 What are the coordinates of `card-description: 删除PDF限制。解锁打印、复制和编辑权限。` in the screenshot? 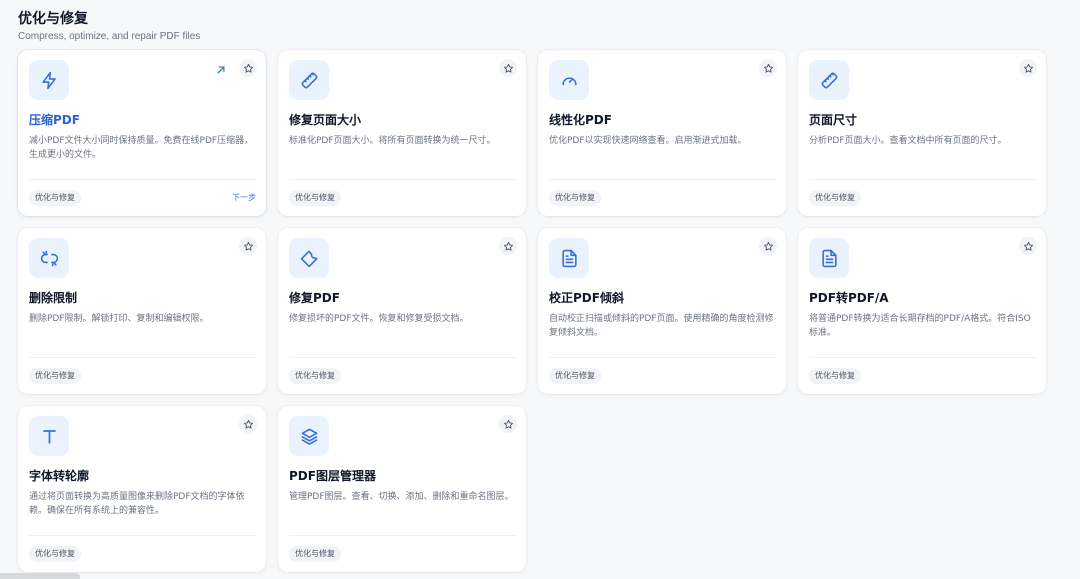 It's located at (119, 319).